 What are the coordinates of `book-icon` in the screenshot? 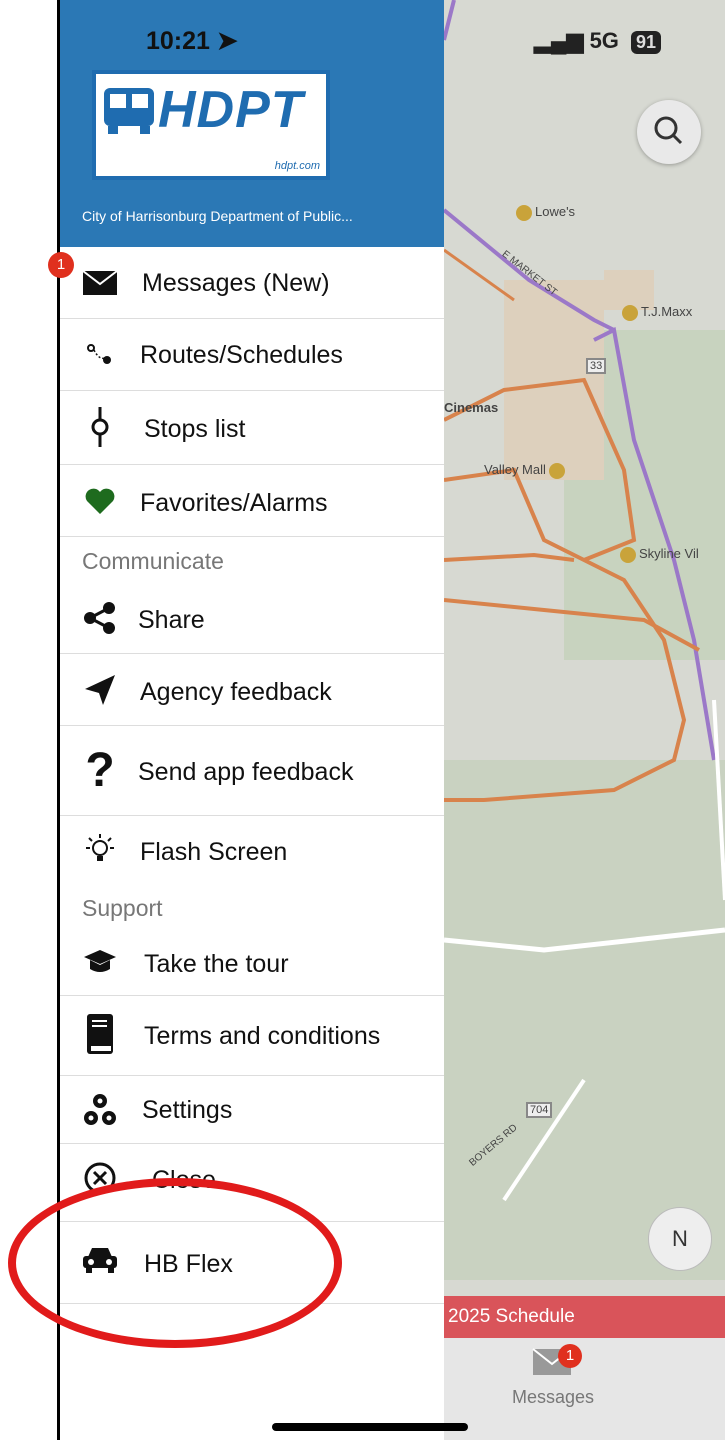 It's located at (100, 1034).